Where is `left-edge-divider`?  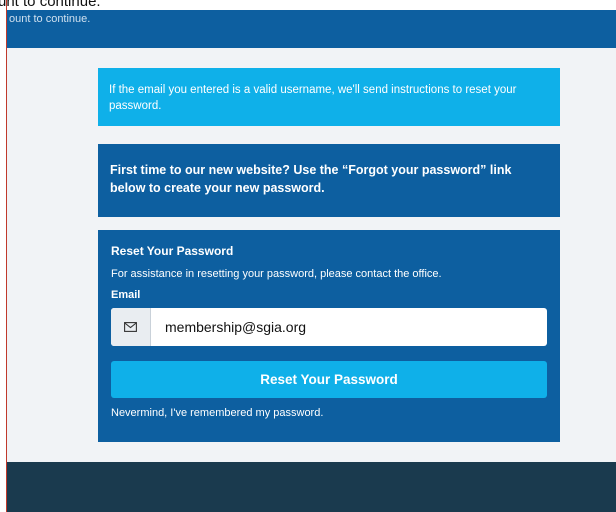
left-edge-divider is located at coordinates (6, 256).